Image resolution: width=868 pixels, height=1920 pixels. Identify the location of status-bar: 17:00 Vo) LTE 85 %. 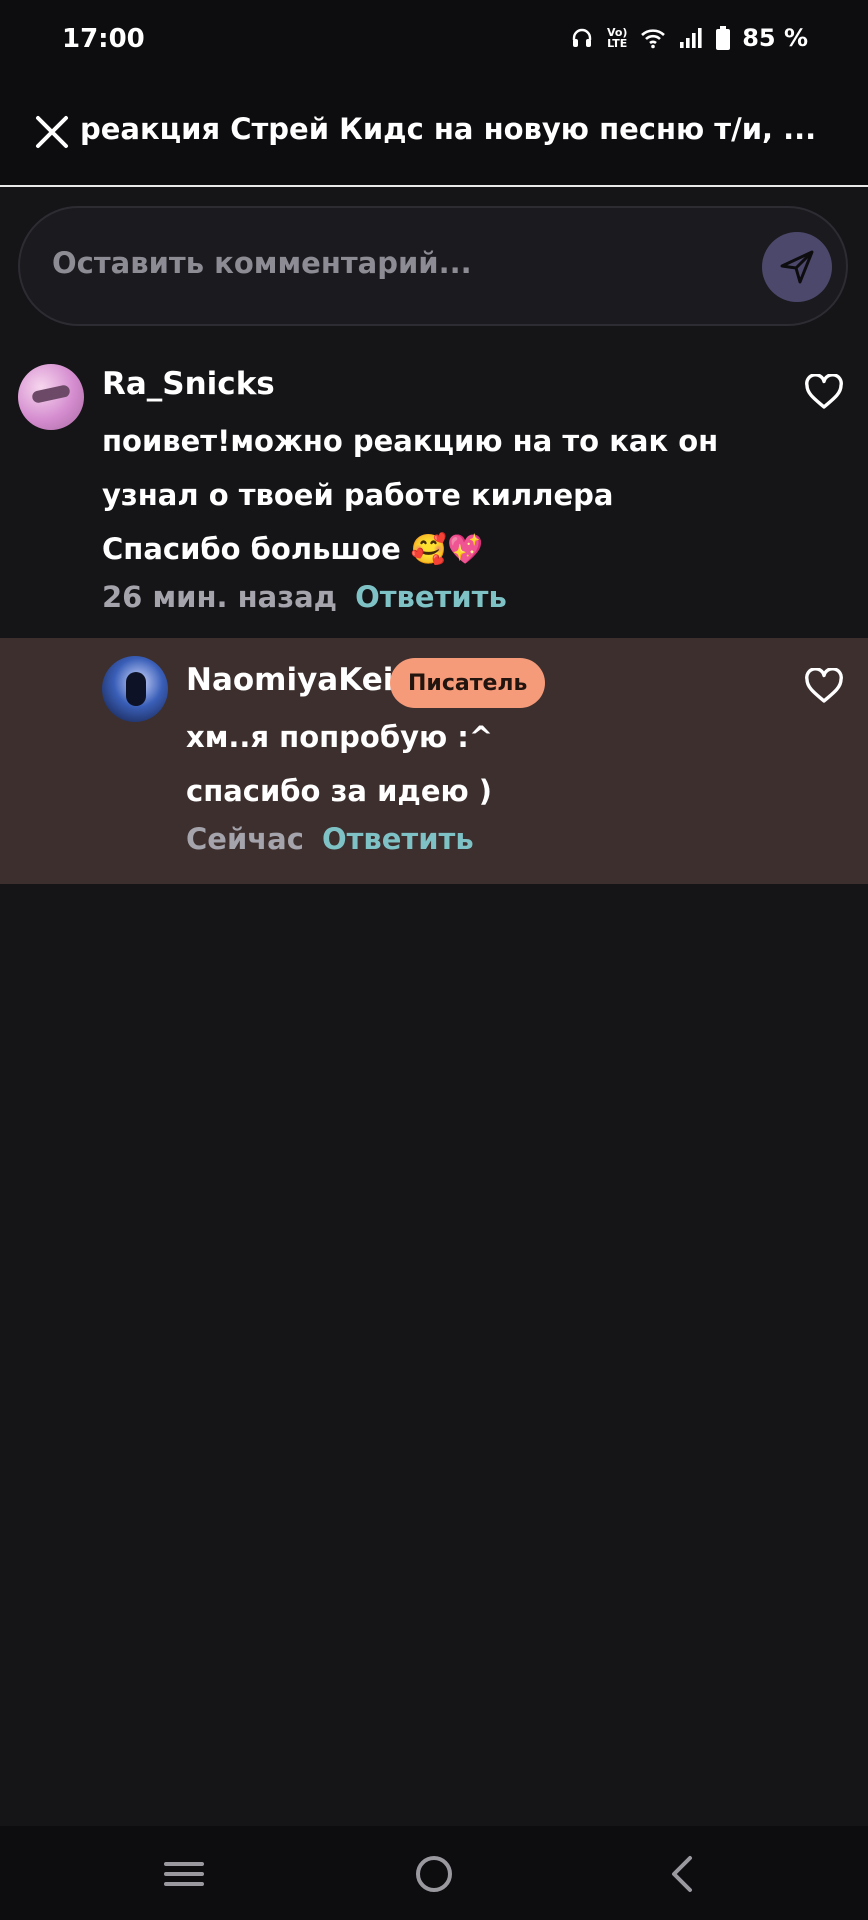
(434, 41).